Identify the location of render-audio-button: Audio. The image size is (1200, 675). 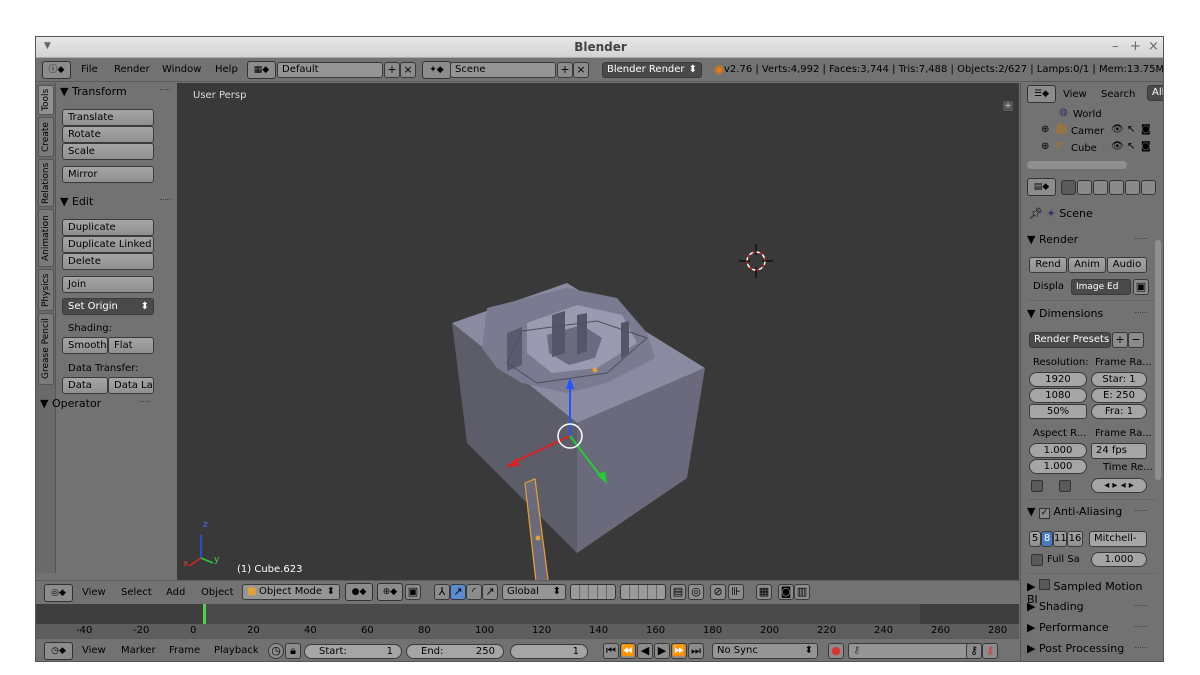
(1127, 265).